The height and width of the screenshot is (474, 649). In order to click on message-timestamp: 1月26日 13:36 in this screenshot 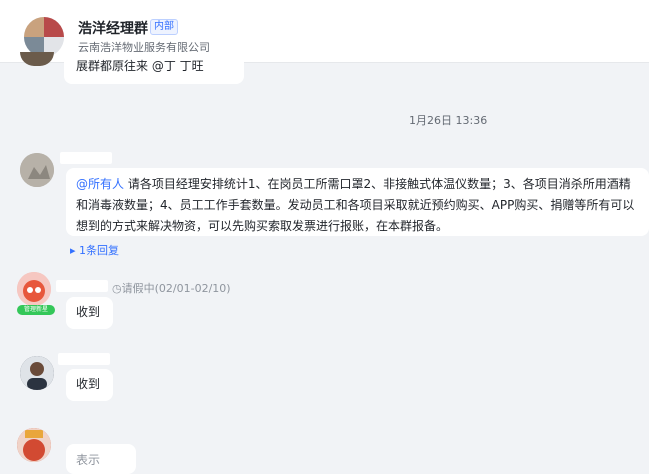, I will do `click(448, 120)`.